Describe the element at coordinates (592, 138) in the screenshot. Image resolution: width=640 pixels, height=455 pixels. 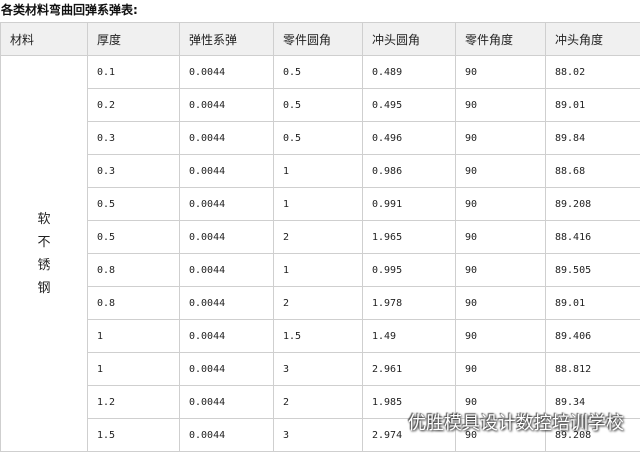
I see `cell-punch-angle: 89.84` at that location.